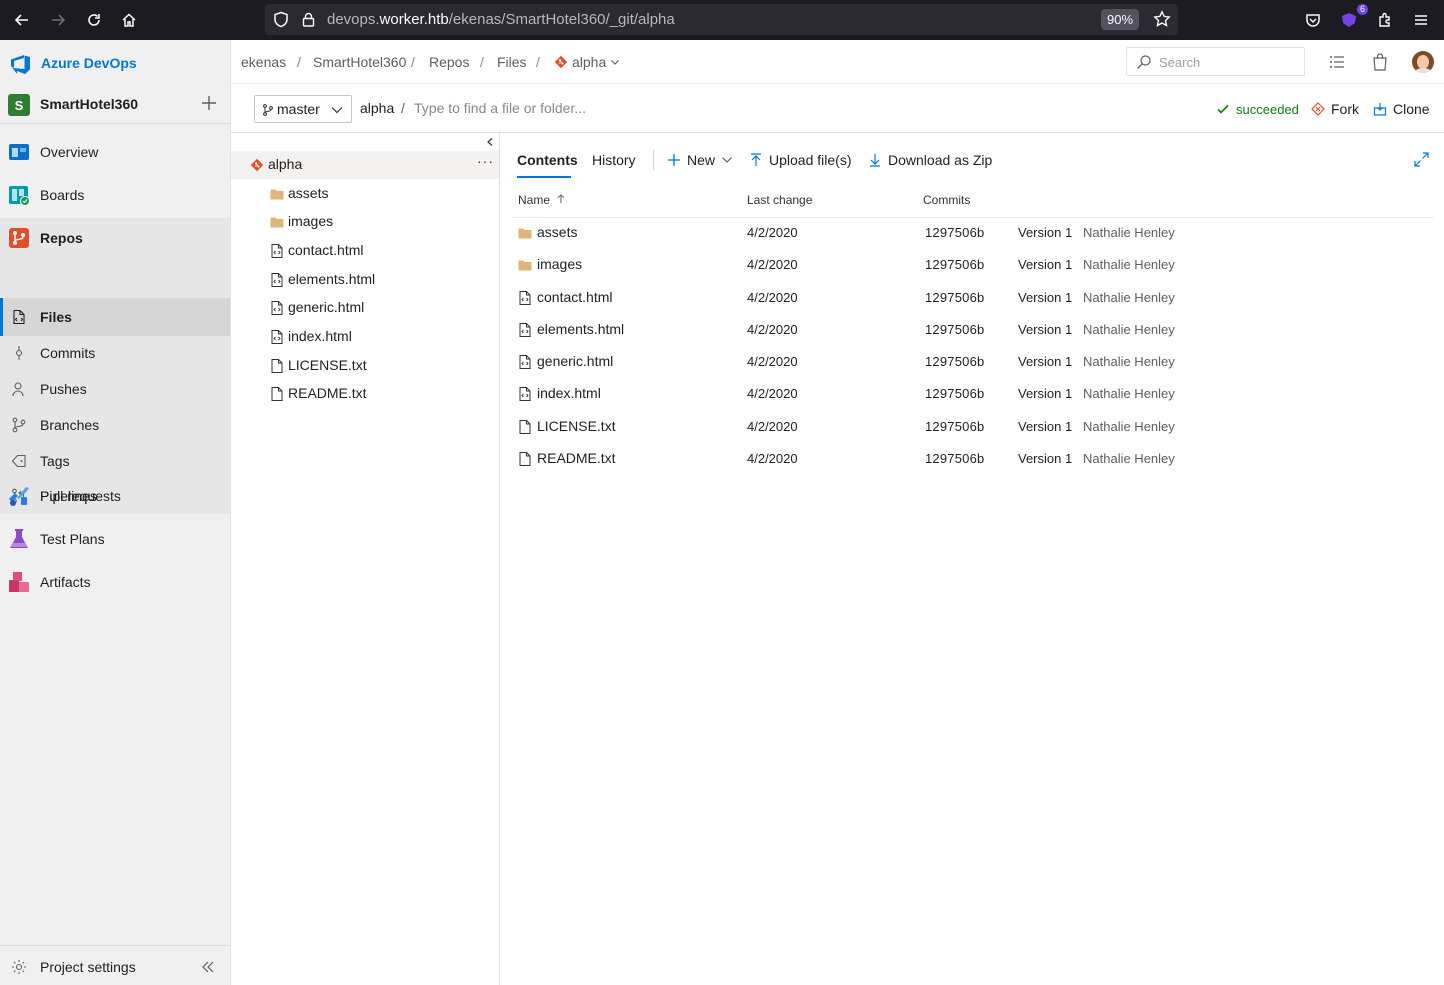 The height and width of the screenshot is (985, 1444). Describe the element at coordinates (1380, 62) in the screenshot. I see `shopping-bag-icon` at that location.